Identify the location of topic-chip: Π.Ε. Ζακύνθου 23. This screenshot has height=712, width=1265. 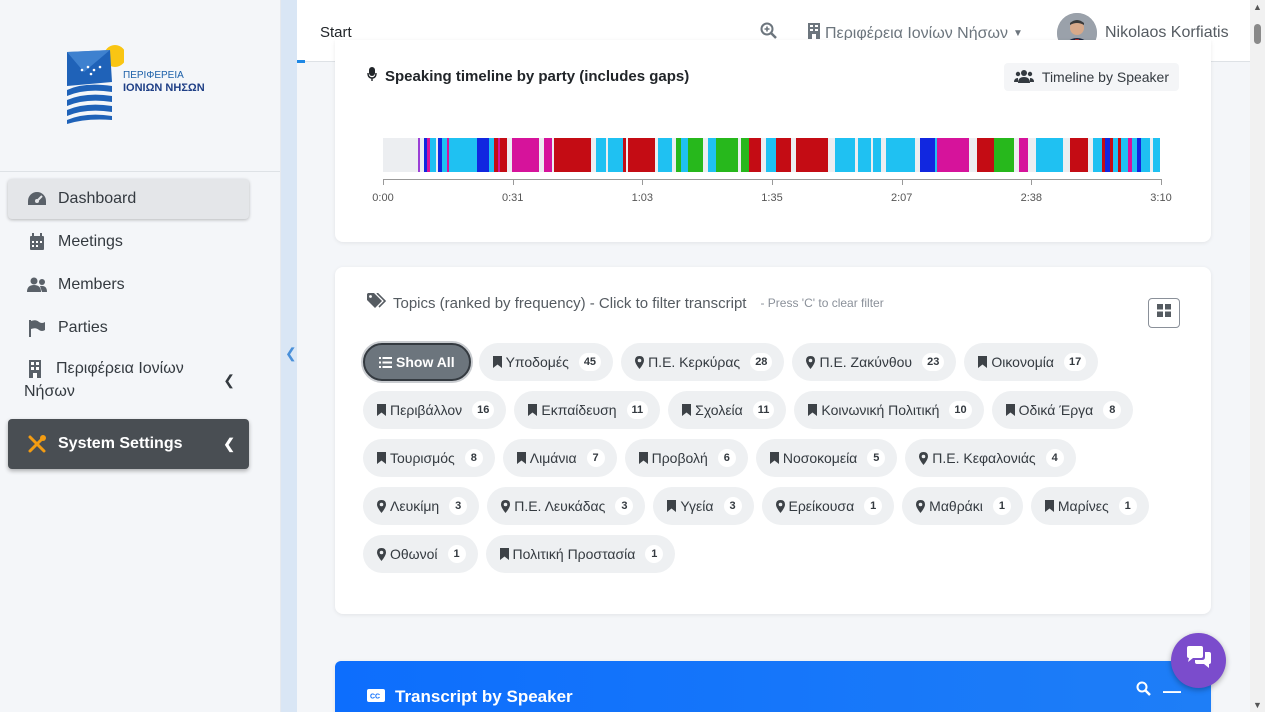
(874, 362).